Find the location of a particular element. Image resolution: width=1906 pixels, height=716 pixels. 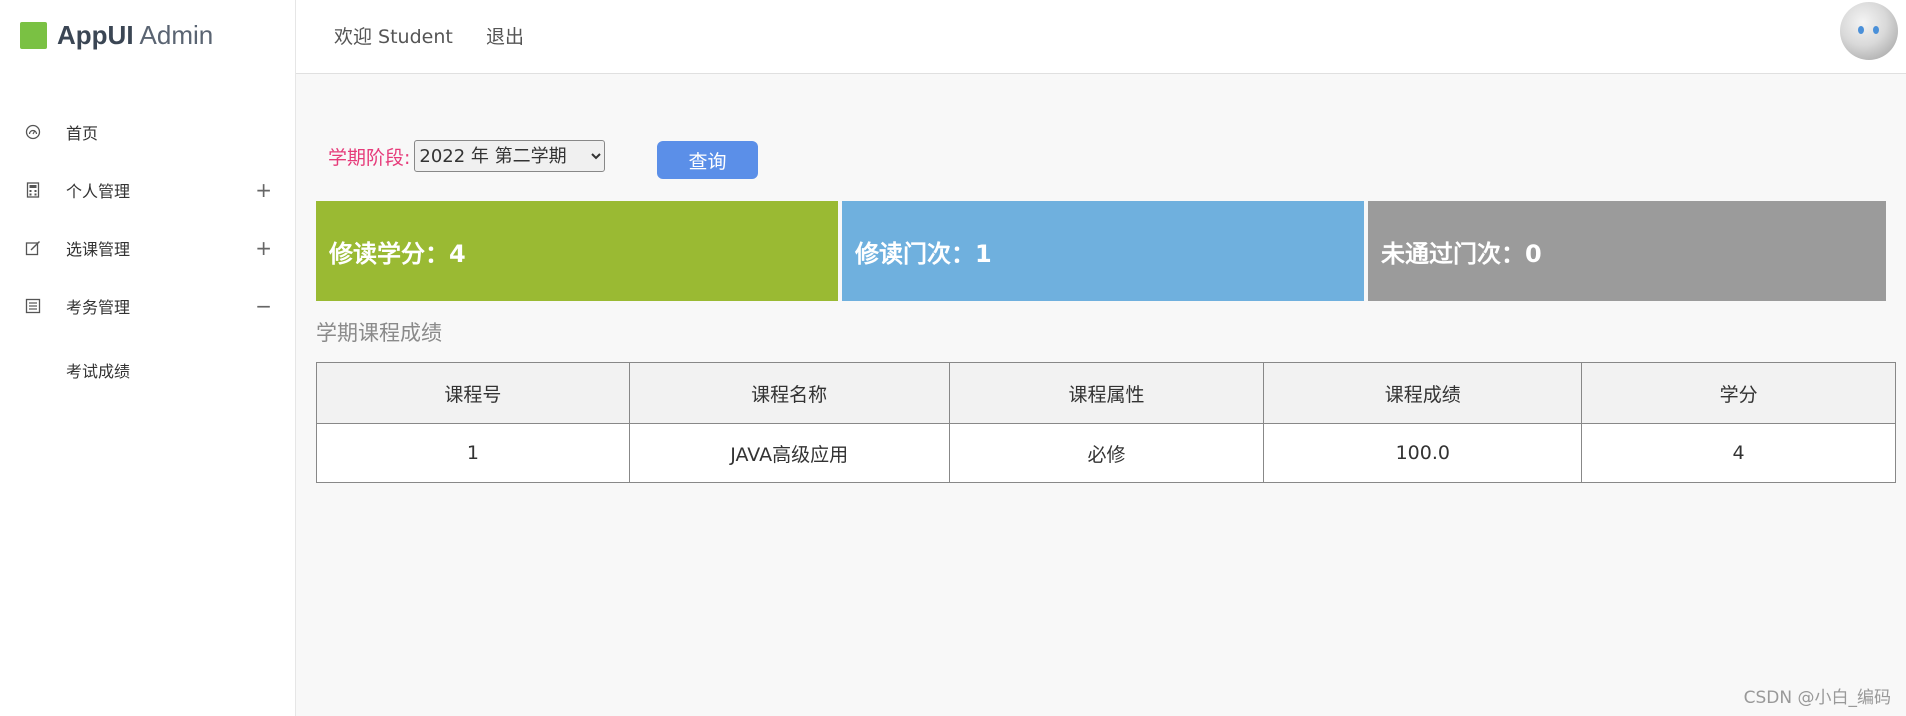

section-title: 学期课程成绩 is located at coordinates (379, 333).